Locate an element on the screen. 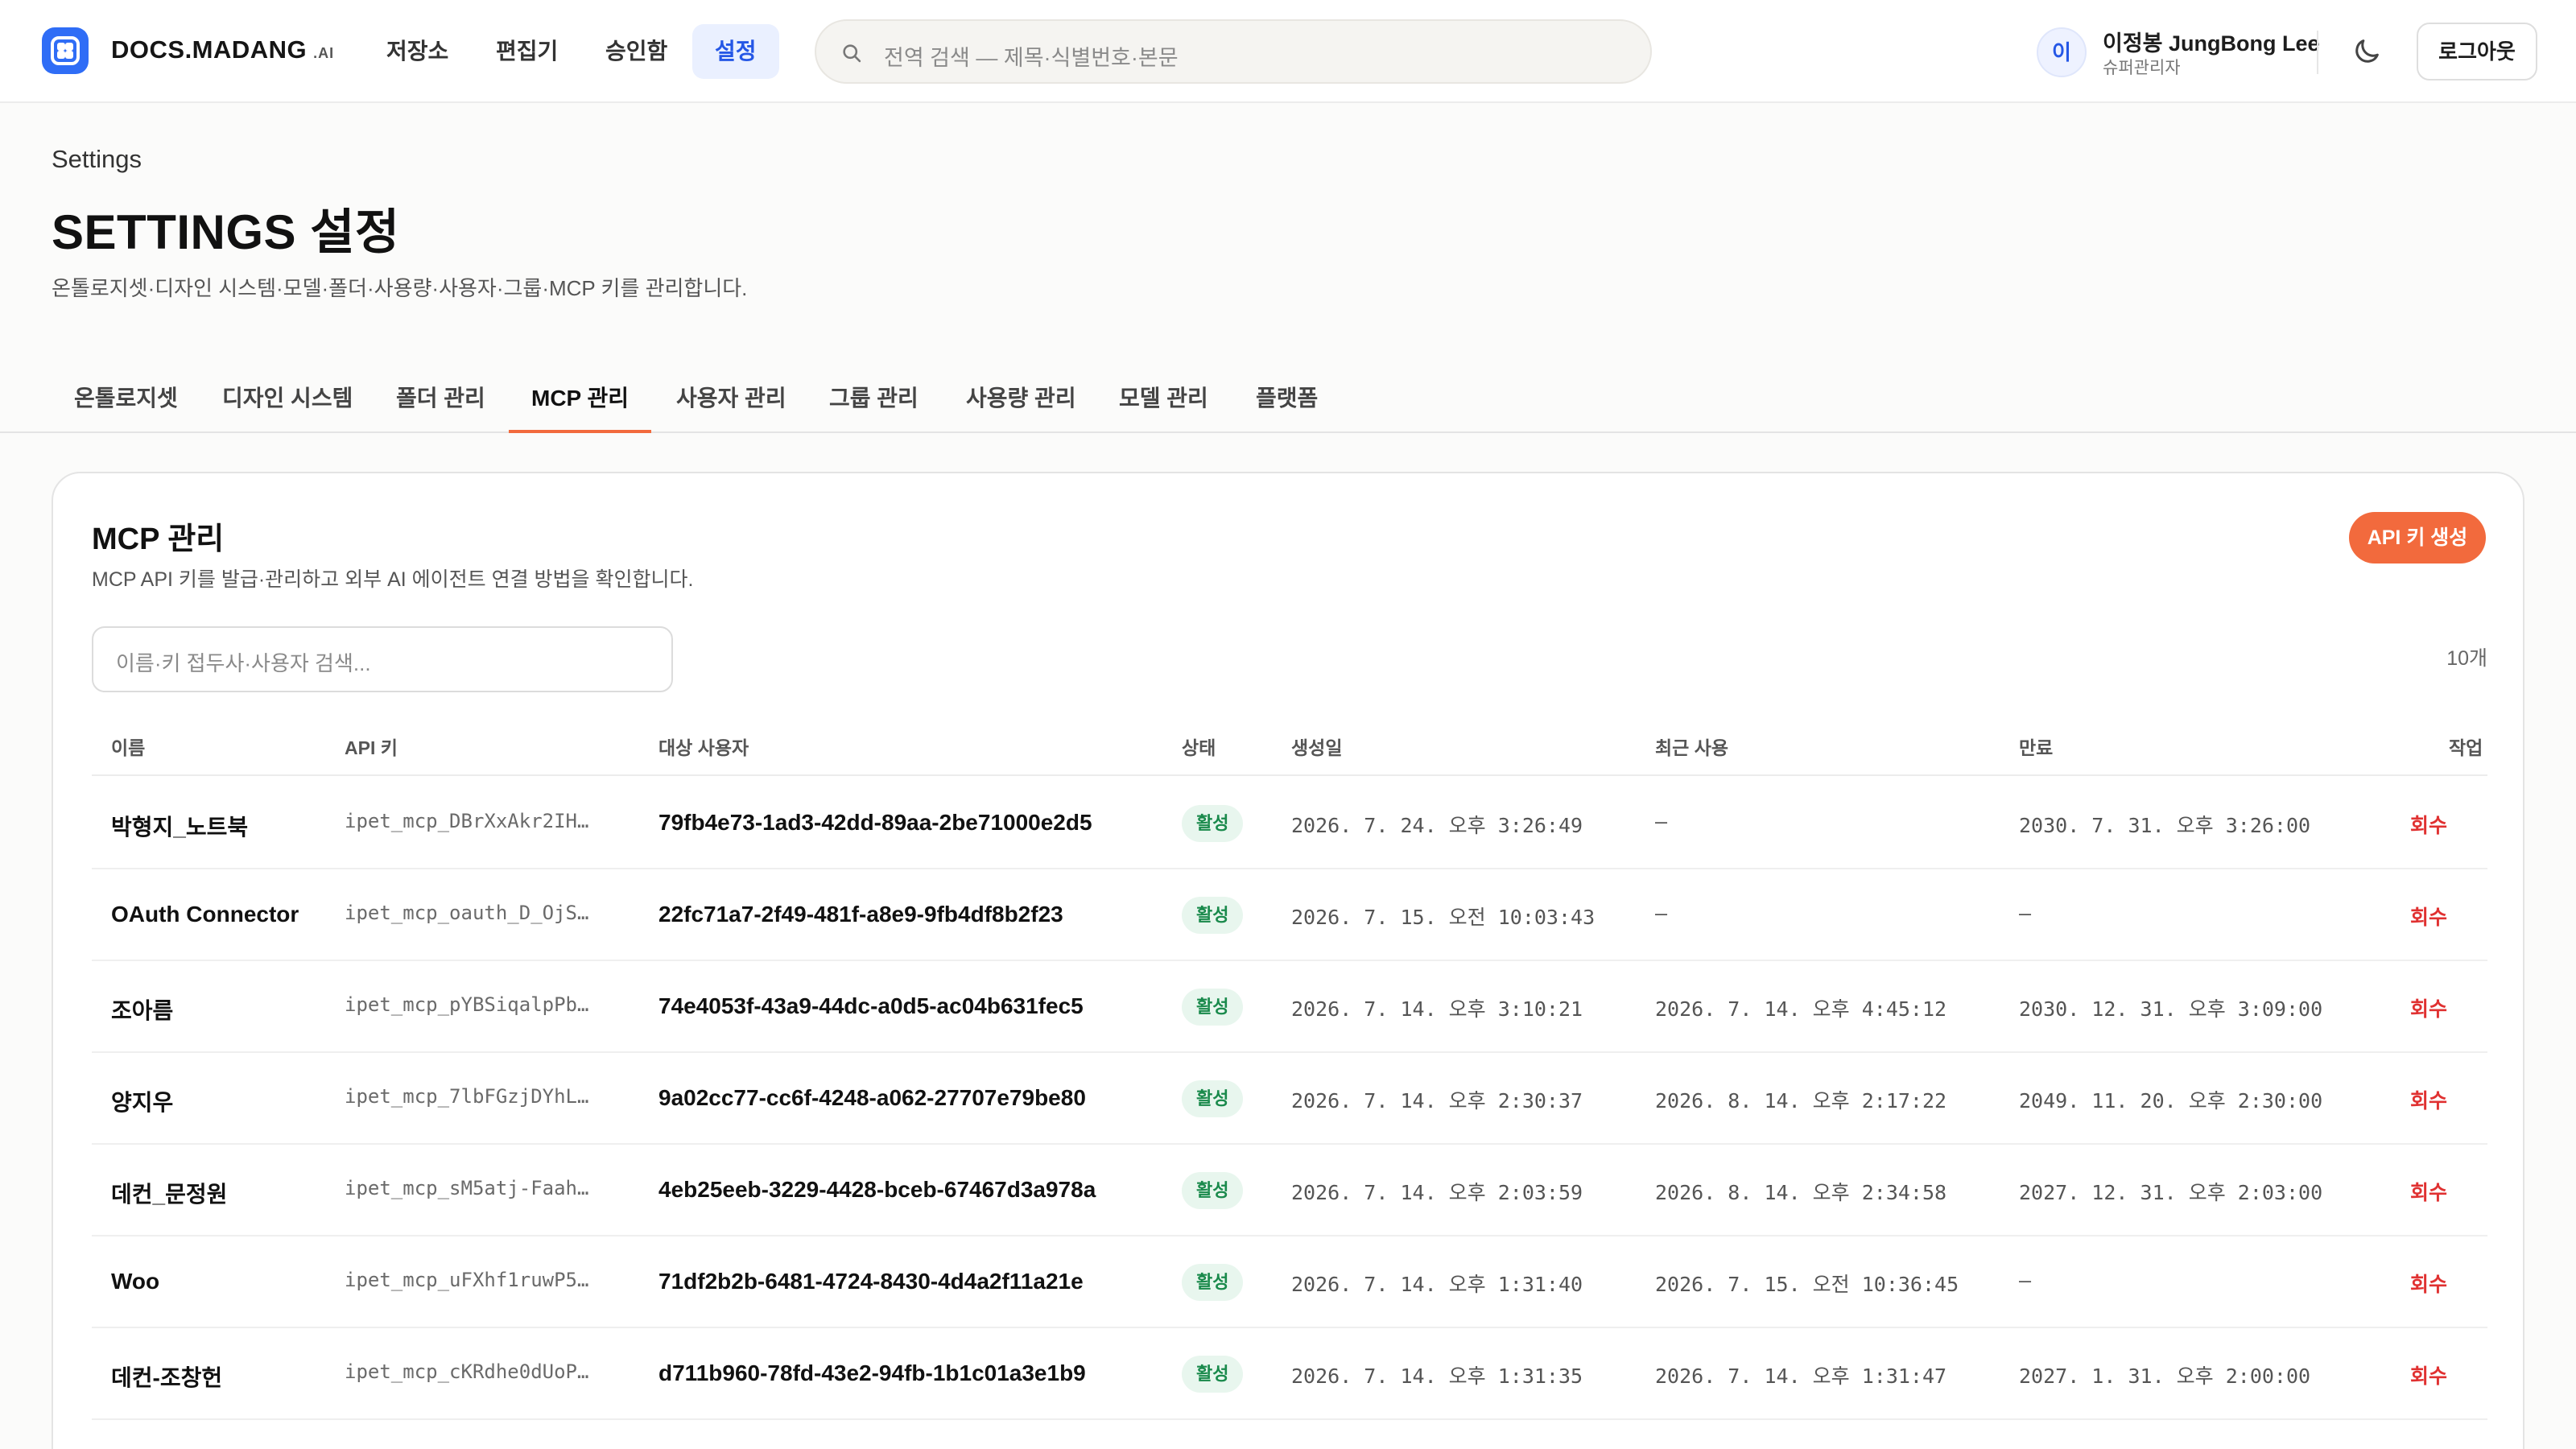  tab-user-management: 사용자 관리 is located at coordinates (731, 400).